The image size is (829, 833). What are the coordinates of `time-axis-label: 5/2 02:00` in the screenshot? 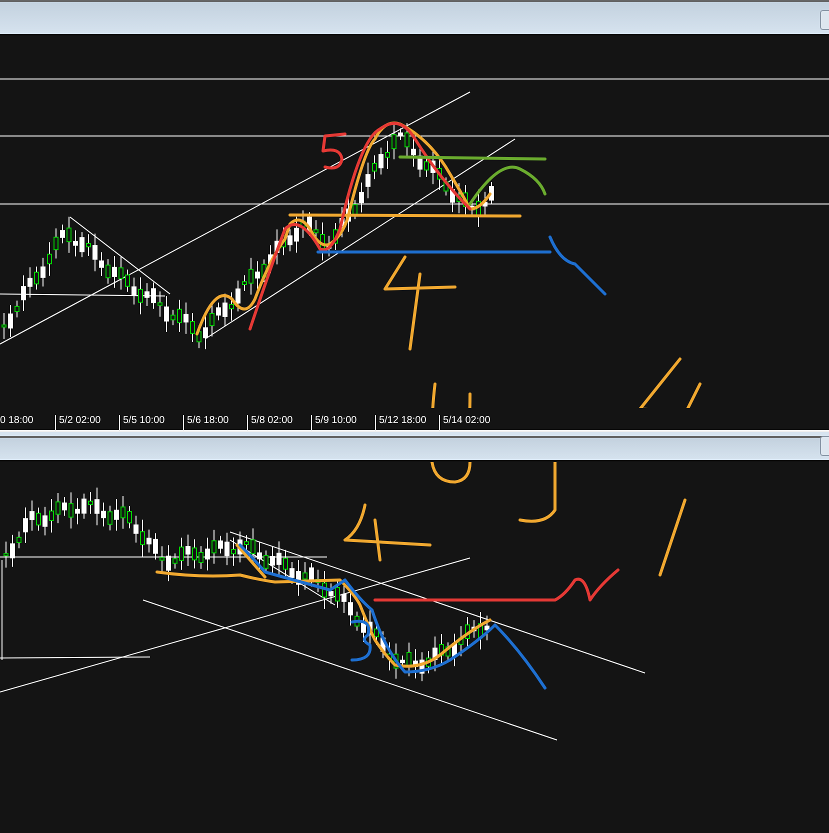 It's located at (87, 422).